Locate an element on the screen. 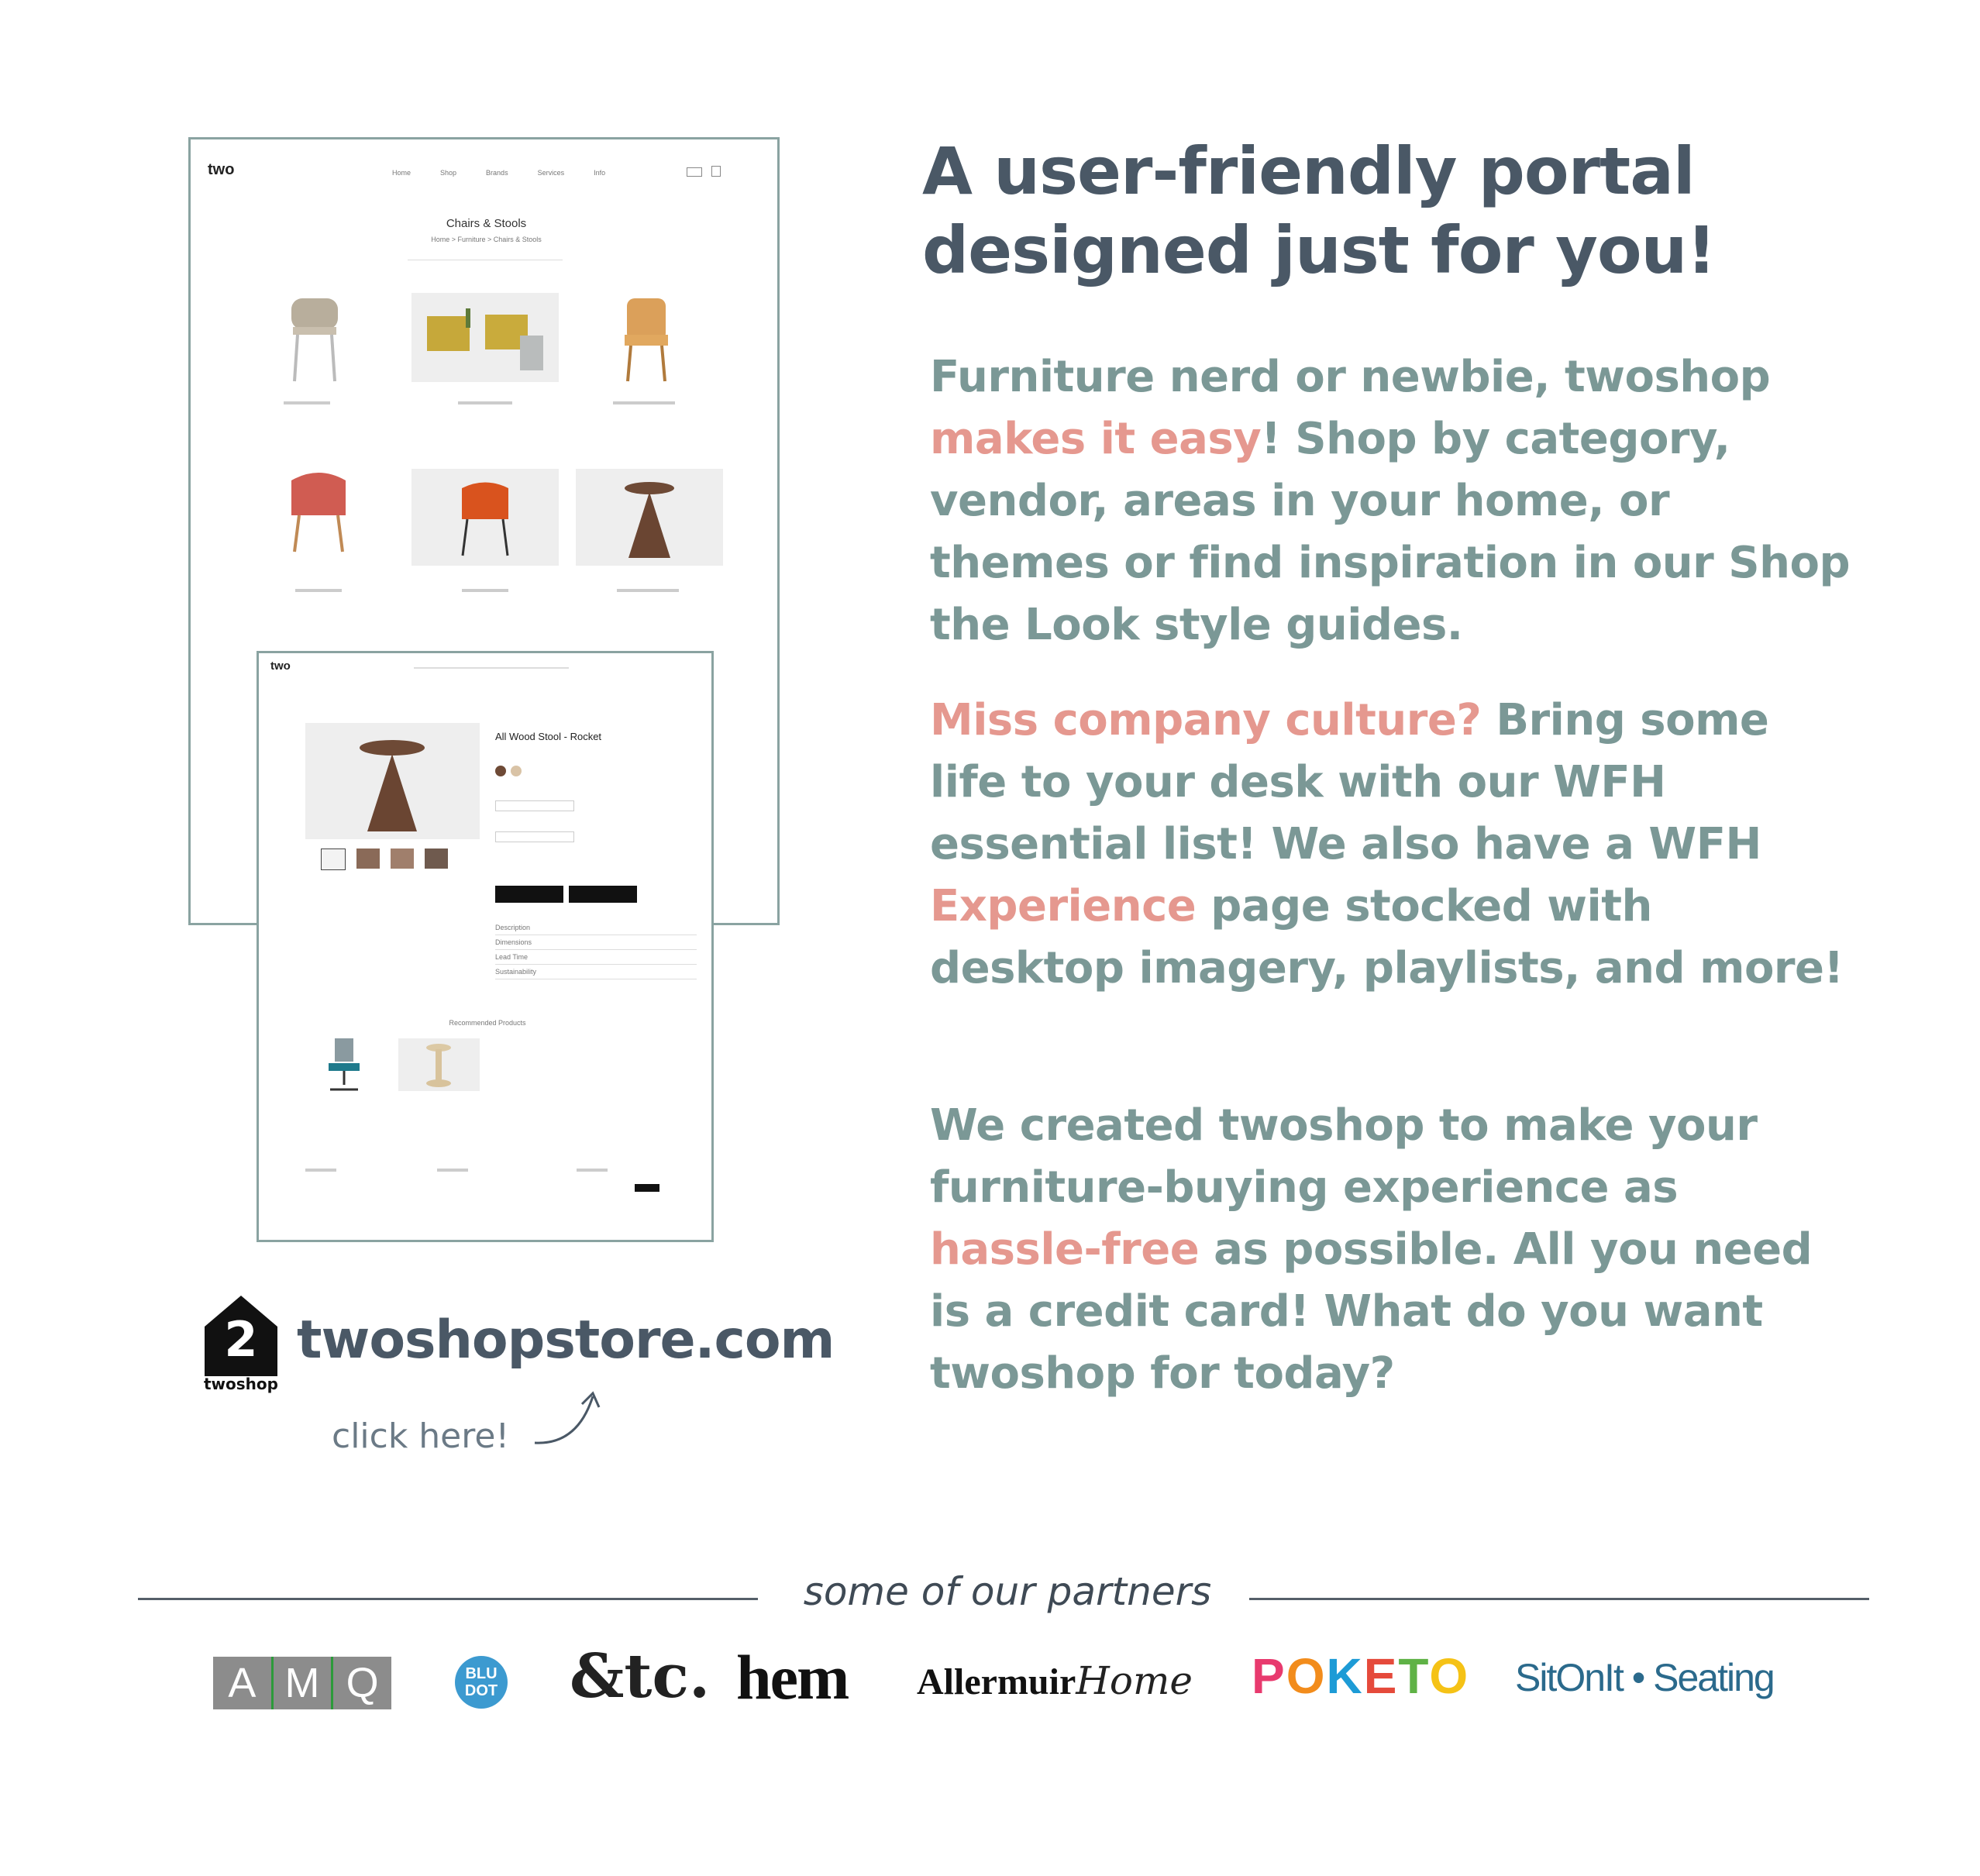 The image size is (1980, 1876). curved-arrow-icon is located at coordinates (567, 1417).